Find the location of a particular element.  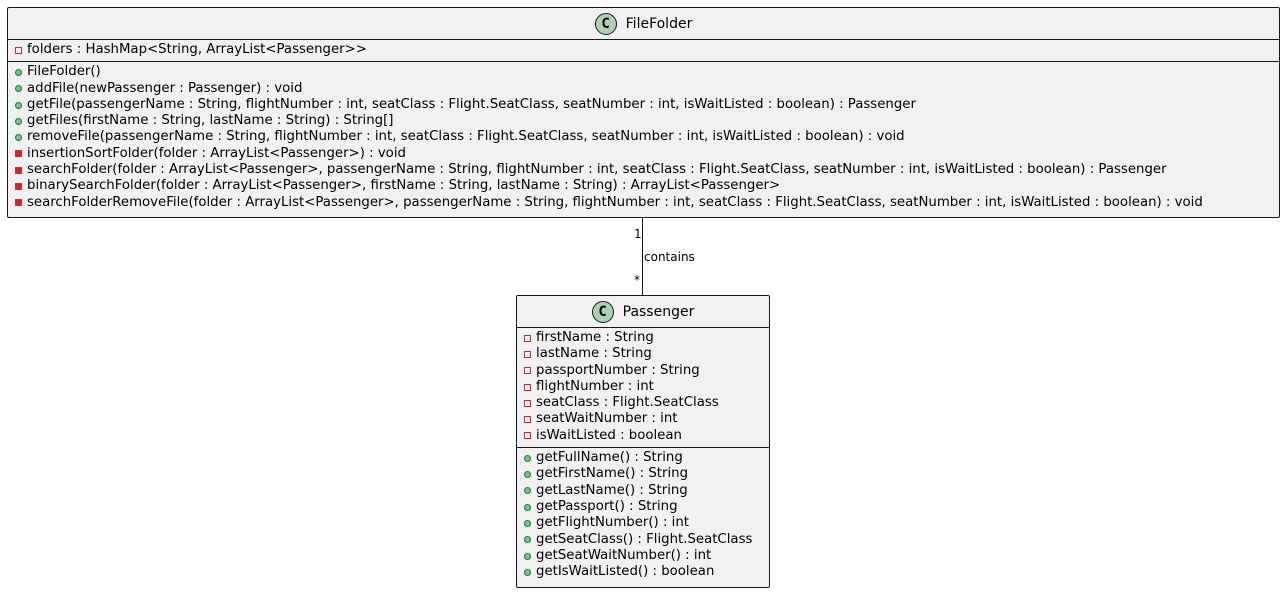

field-row: seatClass : Flight.SeatClass is located at coordinates (643, 403).